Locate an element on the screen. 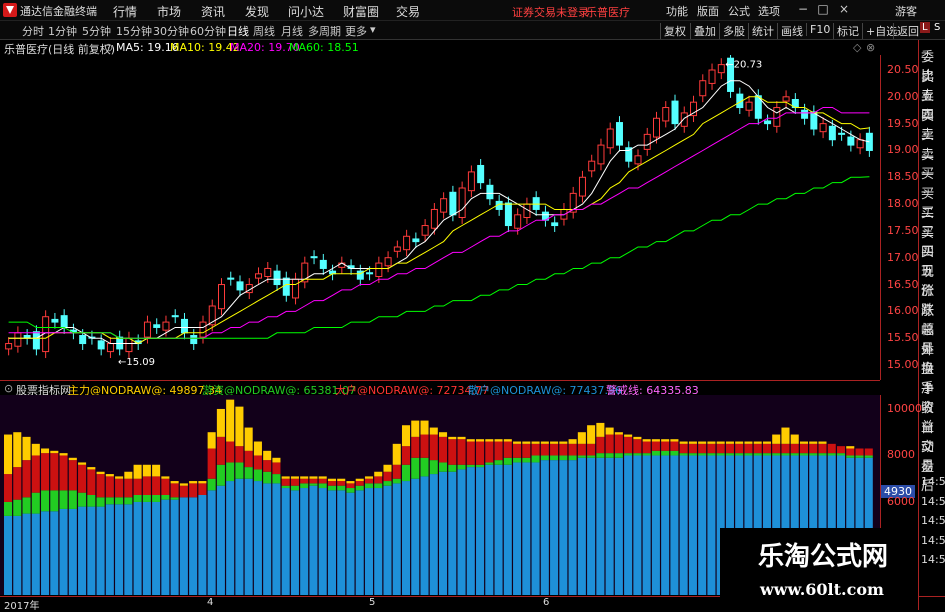 This screenshot has height=612, width=945. btn-huaxian: 画线 is located at coordinates (790, 31).